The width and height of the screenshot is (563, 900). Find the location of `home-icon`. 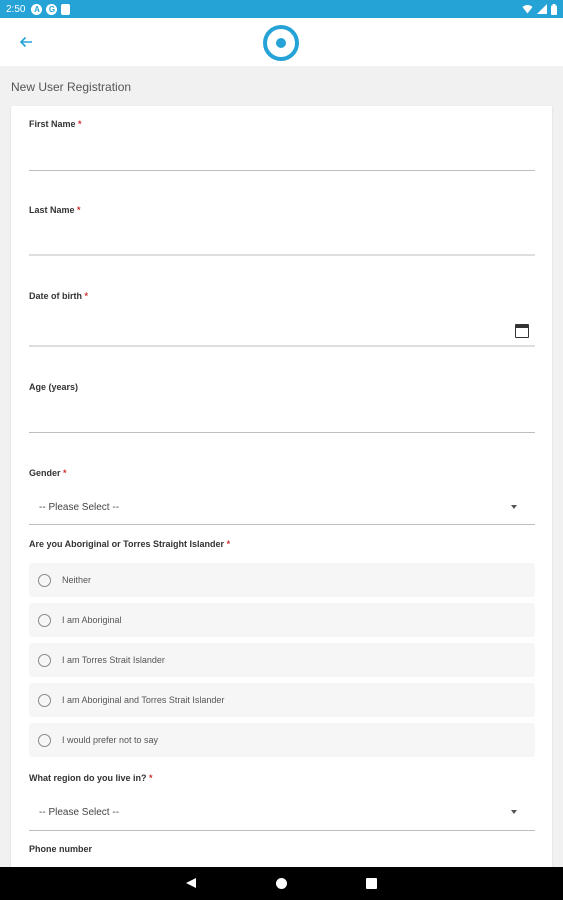

home-icon is located at coordinates (281, 883).